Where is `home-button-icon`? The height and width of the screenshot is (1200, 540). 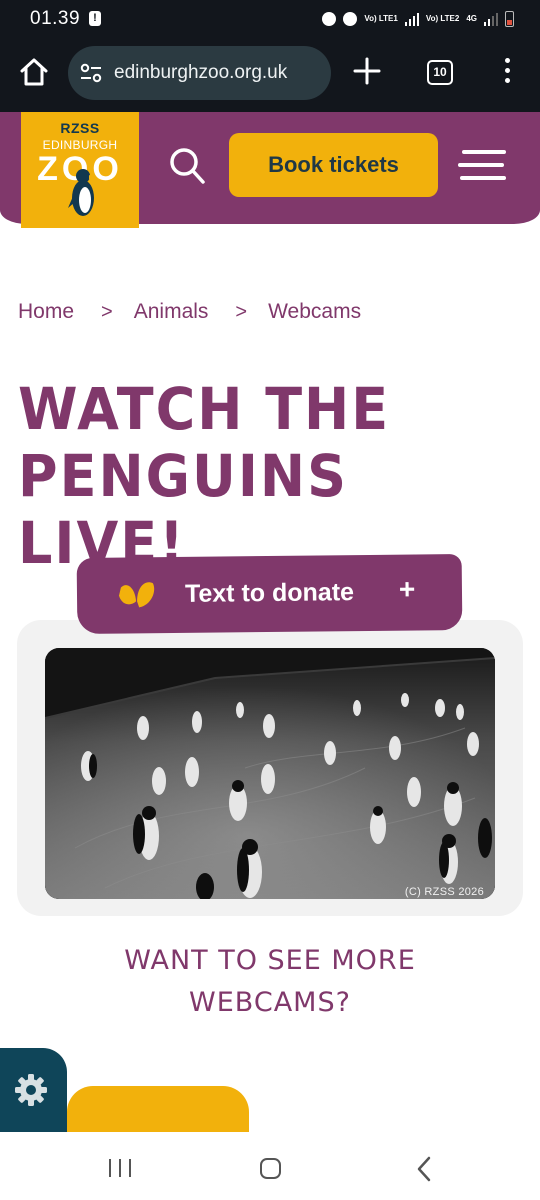 home-button-icon is located at coordinates (270, 1168).